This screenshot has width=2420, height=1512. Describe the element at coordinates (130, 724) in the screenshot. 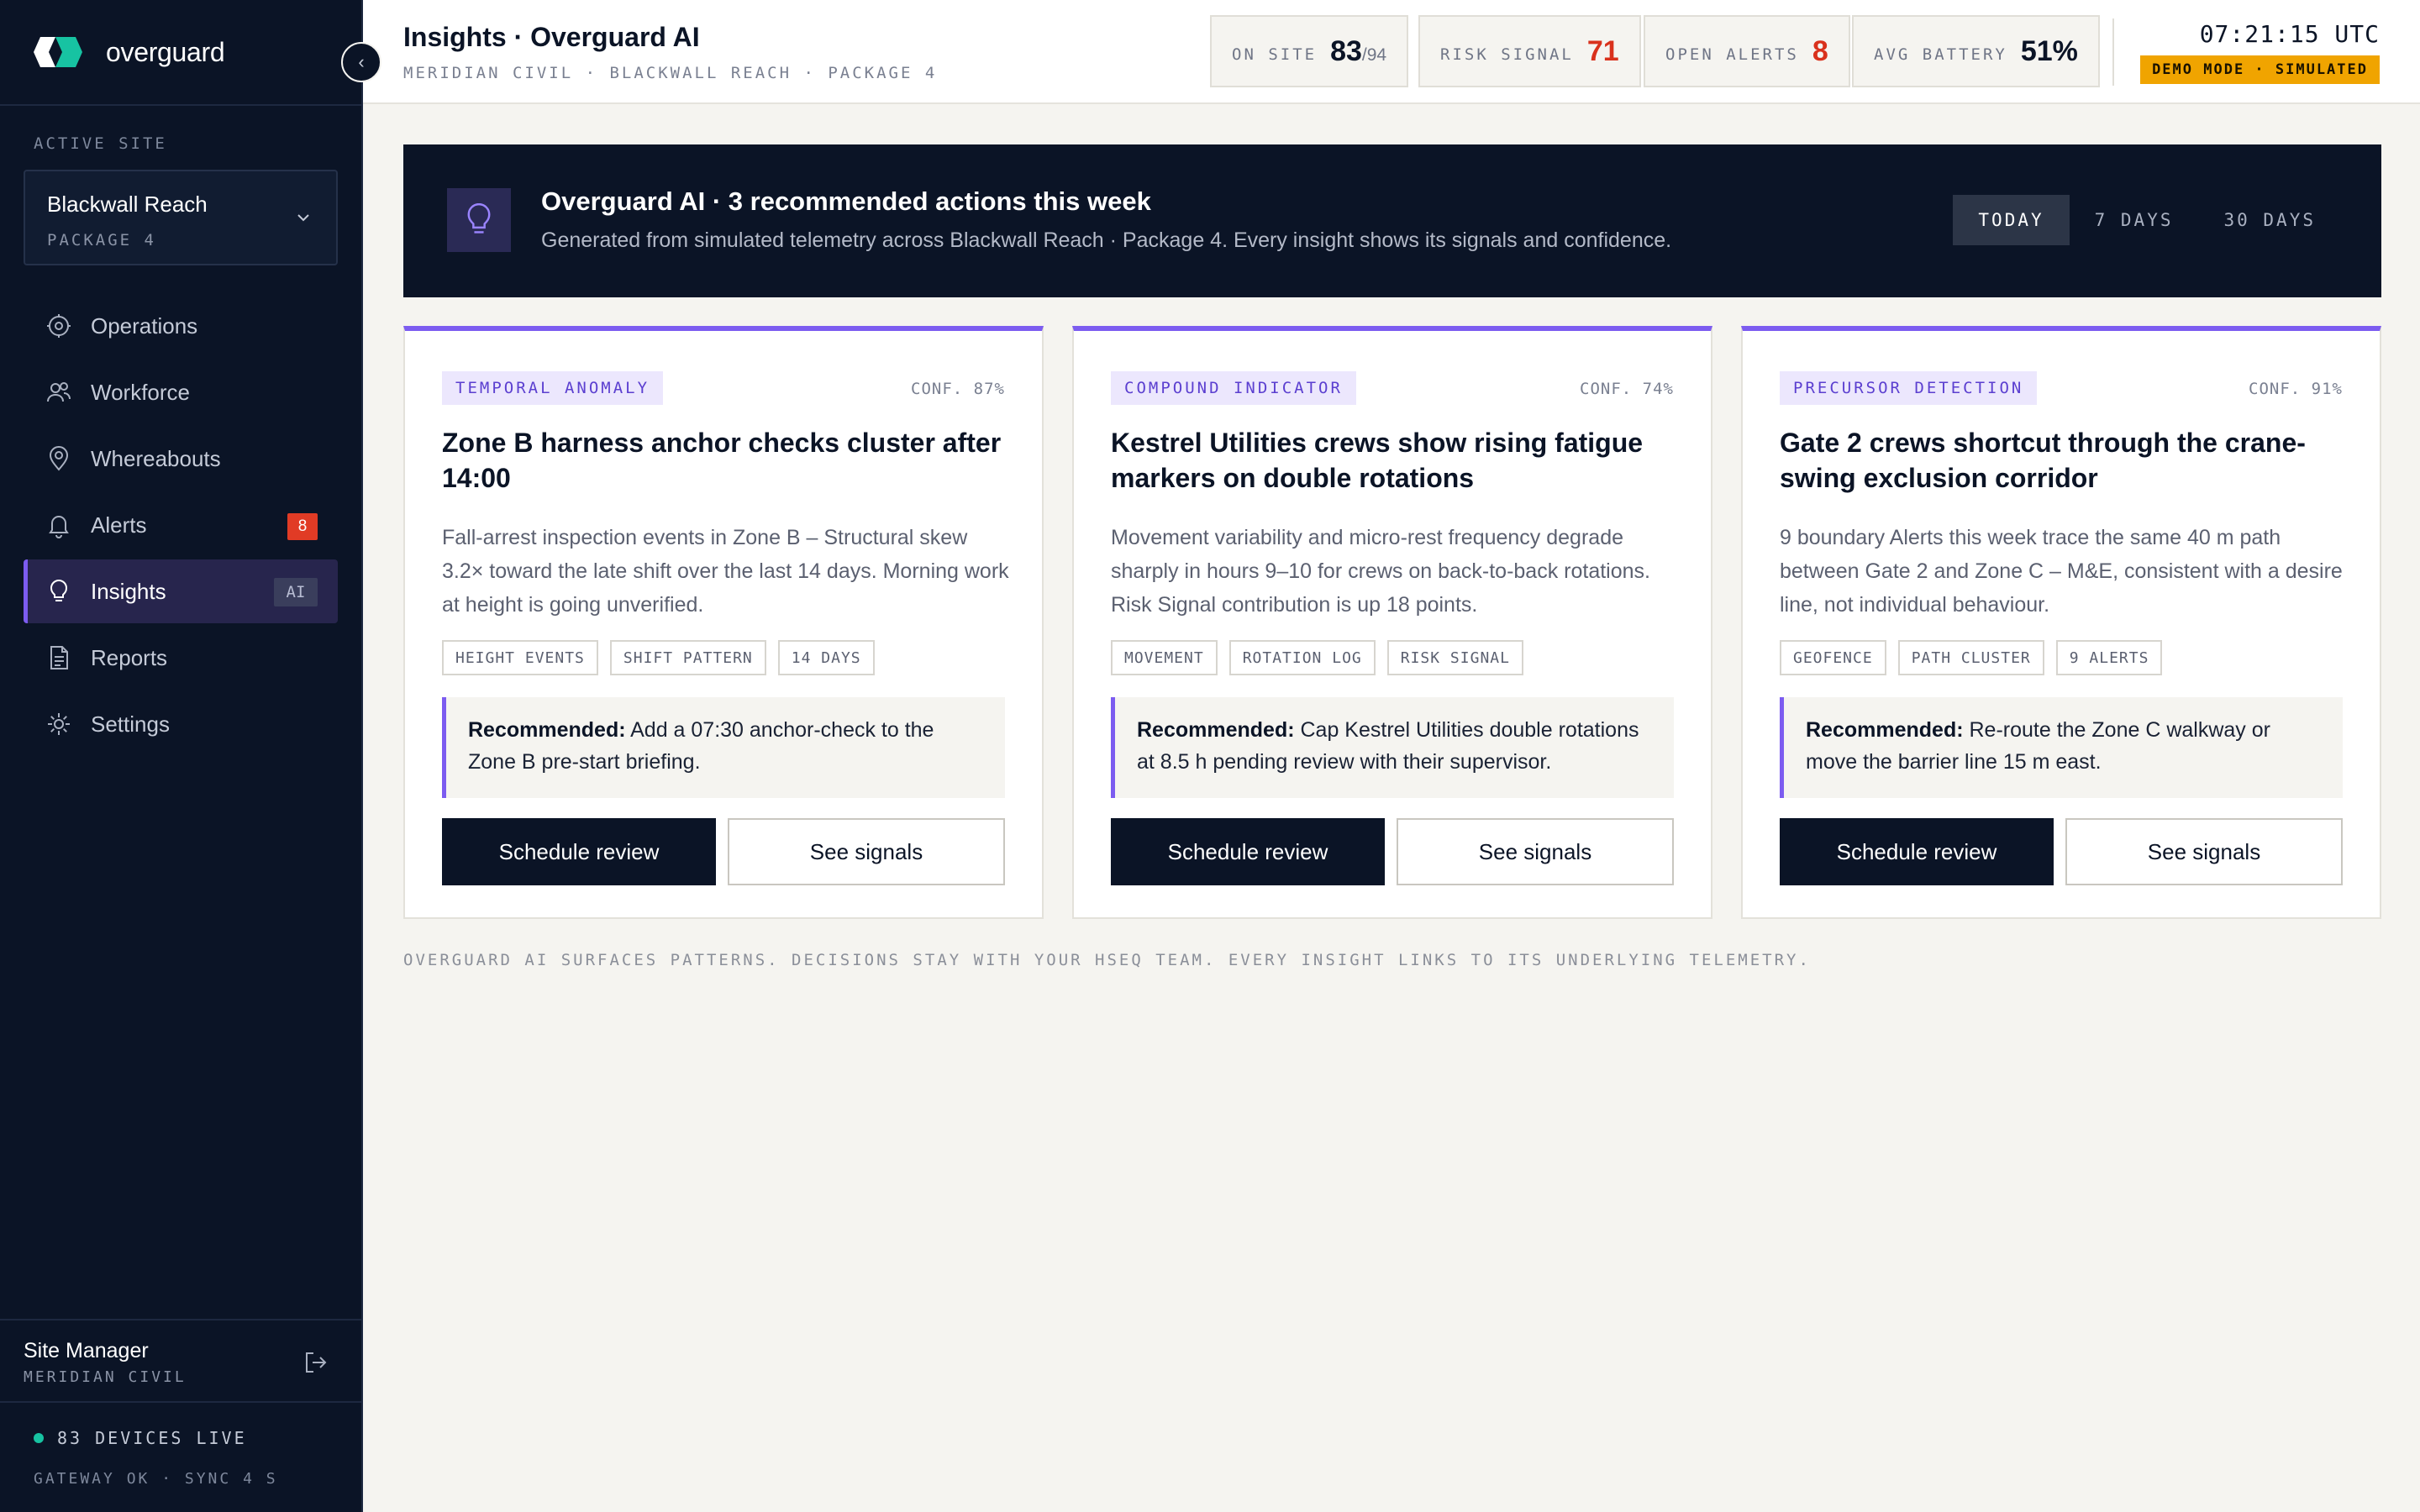

I see `sidebar-item-label: Settings` at that location.